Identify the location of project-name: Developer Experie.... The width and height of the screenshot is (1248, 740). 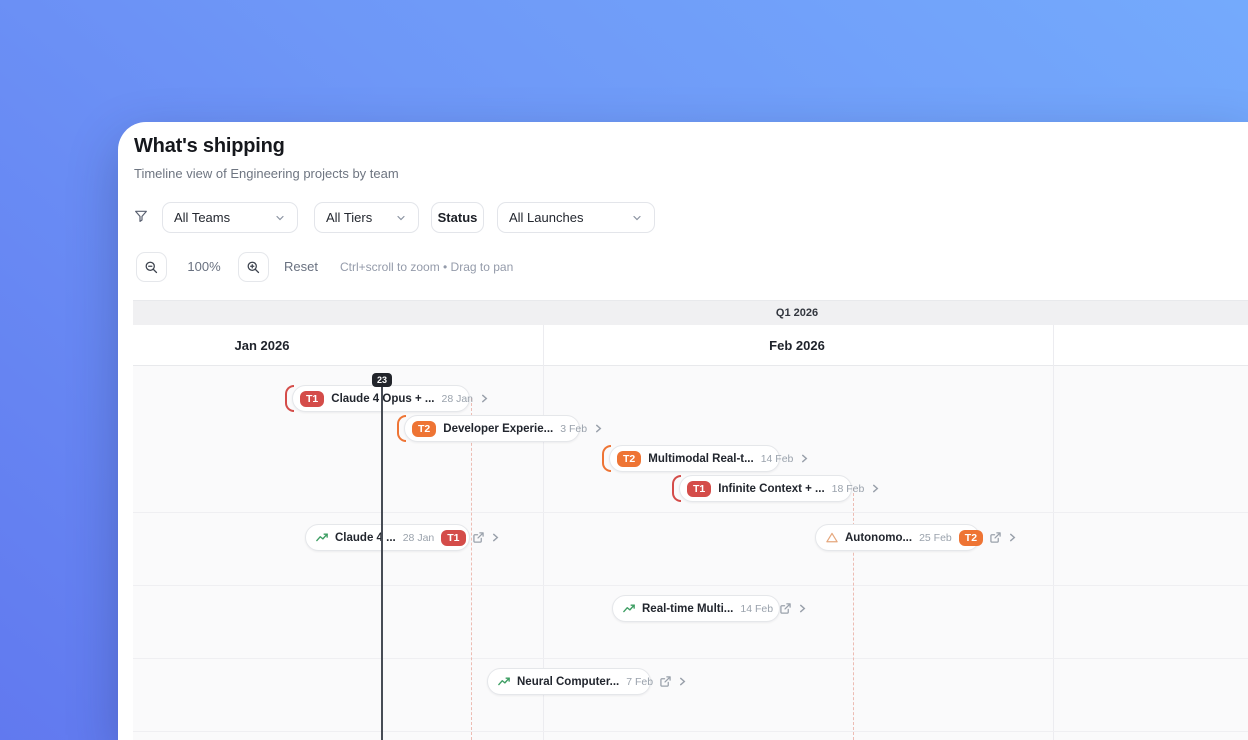
(498, 428).